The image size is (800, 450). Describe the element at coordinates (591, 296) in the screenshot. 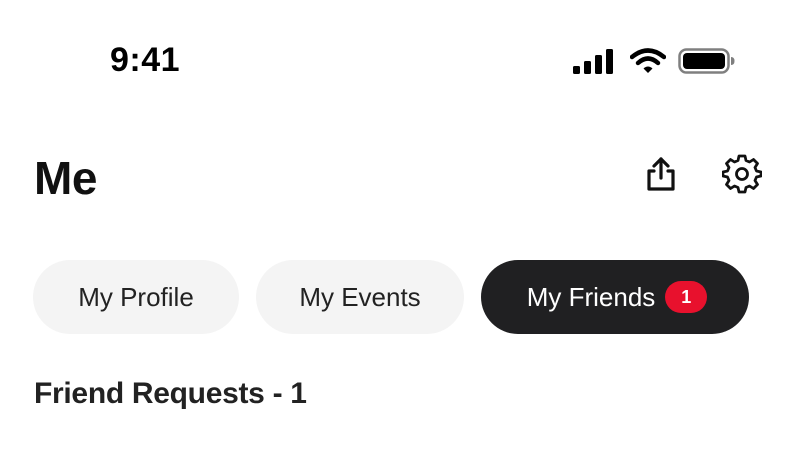

I see `tab-label: My Friends` at that location.